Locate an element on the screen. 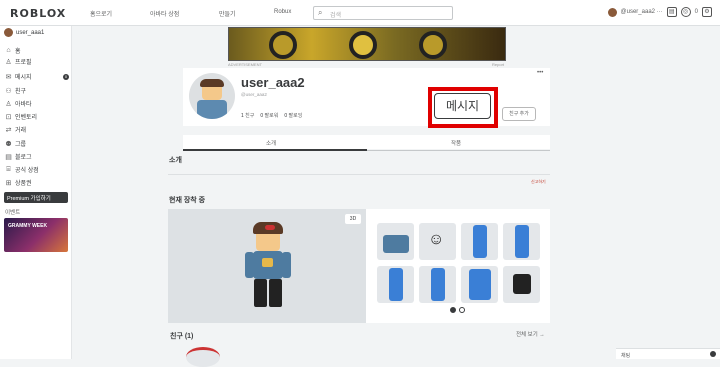 The height and width of the screenshot is (367, 720). sidebar-item-profile: ♙ 프로필 is located at coordinates (18, 62).